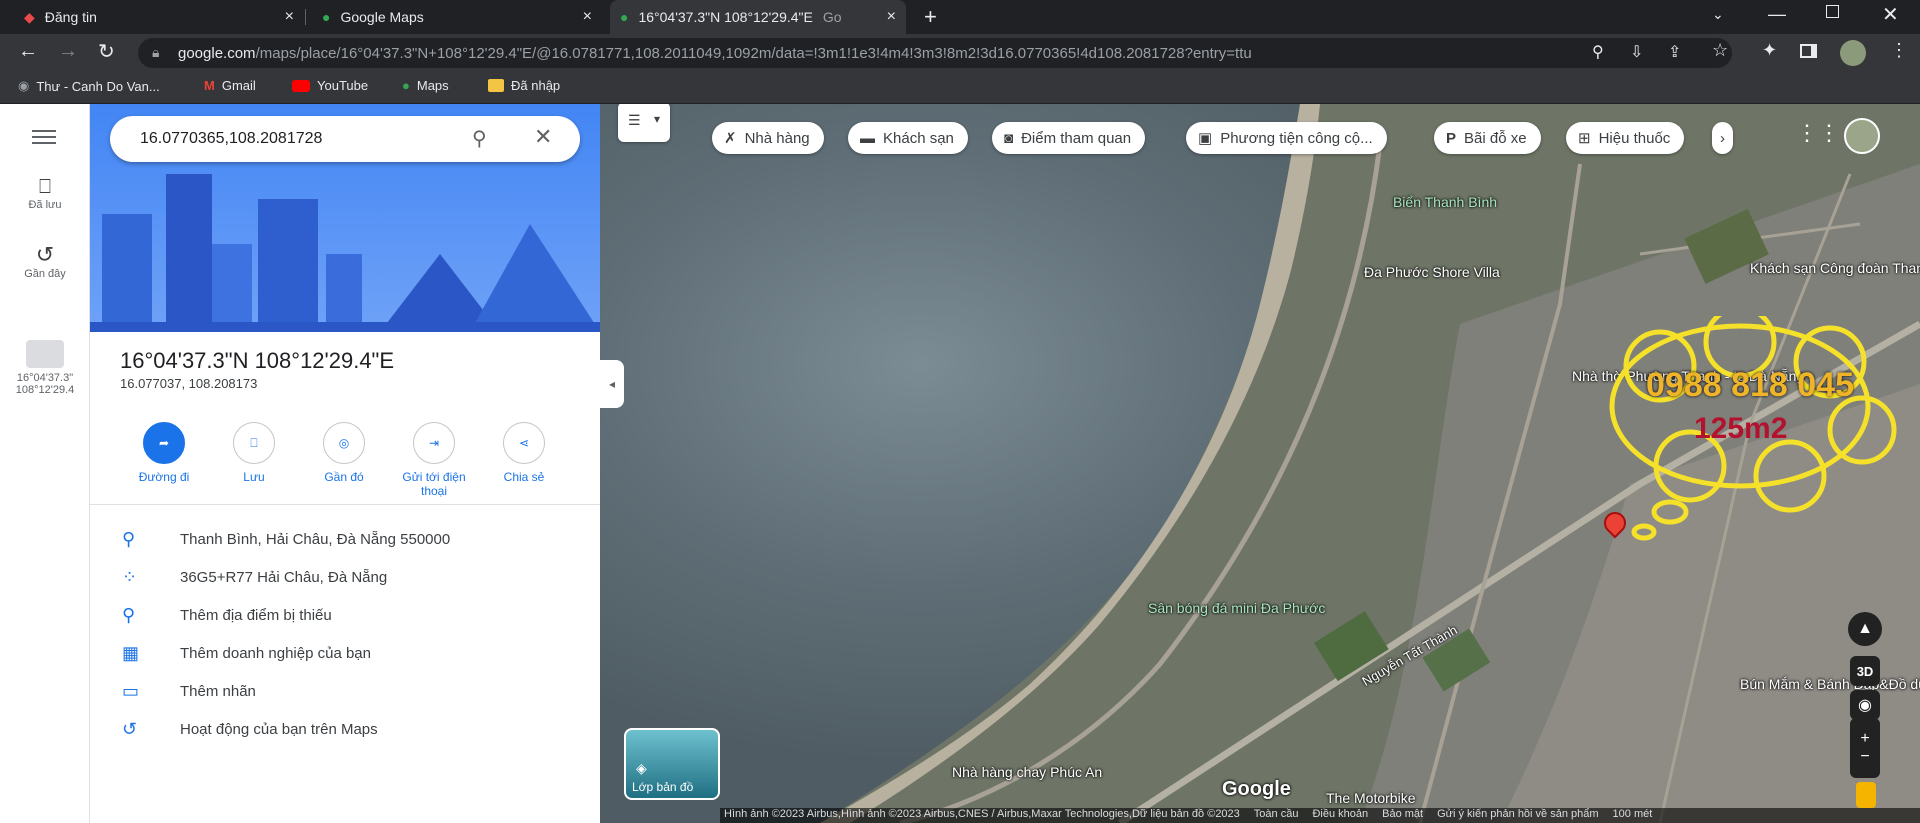 This screenshot has height=823, width=1920. I want to click on info-row-activity: ↺ Hoạt động của bạn trên Maps, so click(345, 729).